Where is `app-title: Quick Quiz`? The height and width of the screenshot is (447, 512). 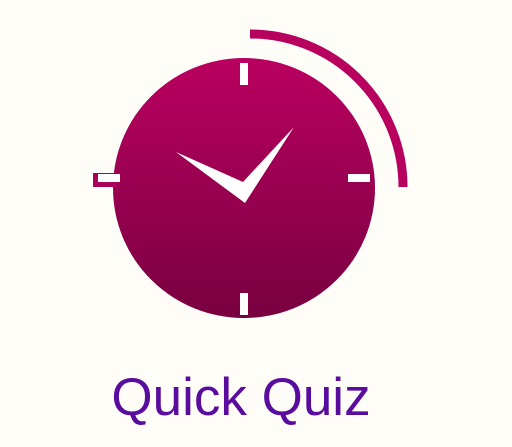 app-title: Quick Quiz is located at coordinates (241, 397).